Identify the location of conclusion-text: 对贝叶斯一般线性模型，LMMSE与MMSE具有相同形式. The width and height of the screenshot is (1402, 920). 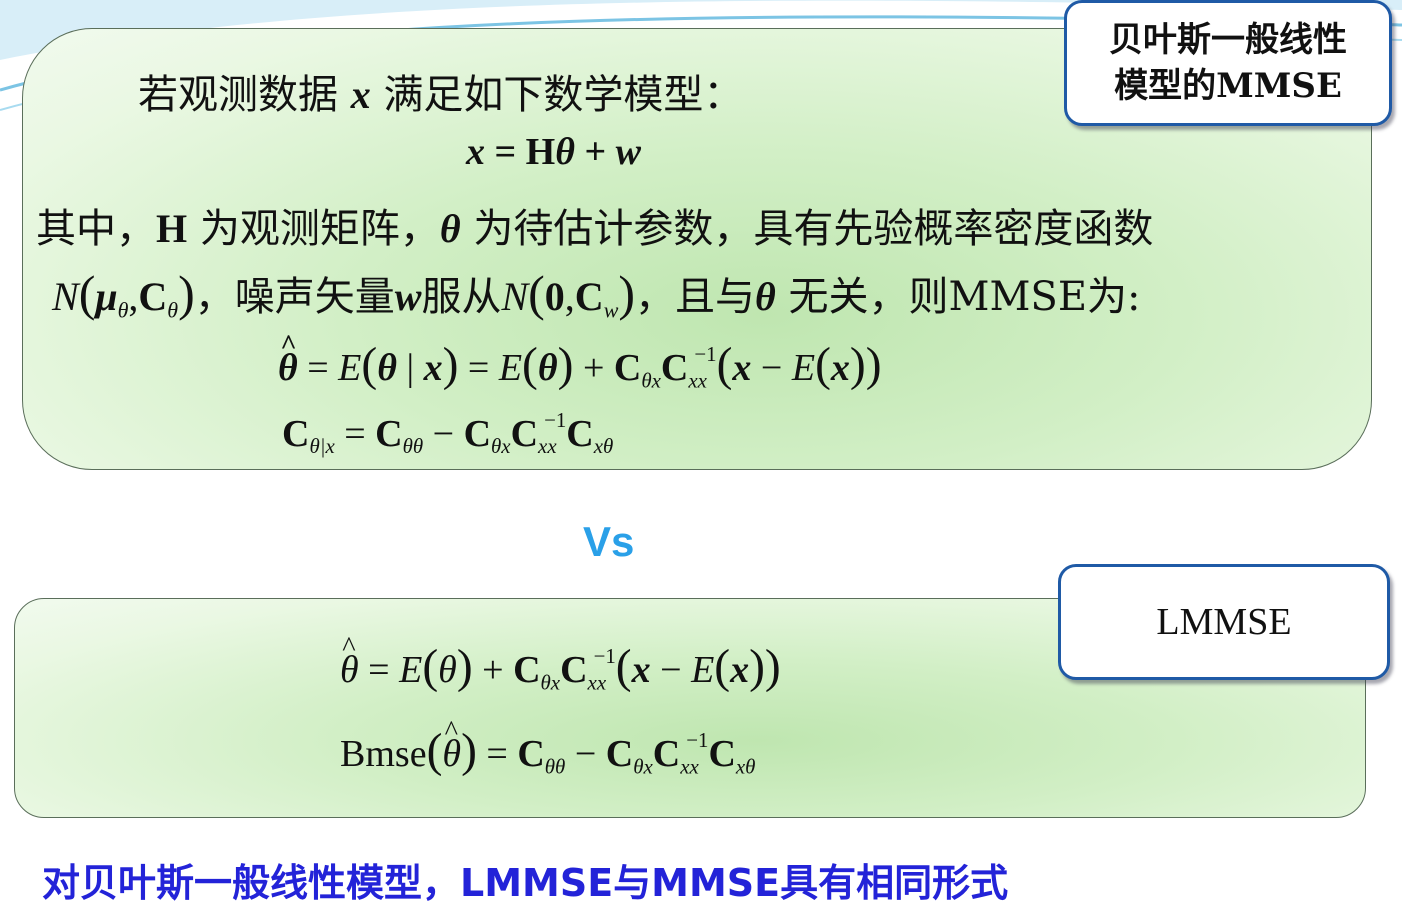
(525, 883).